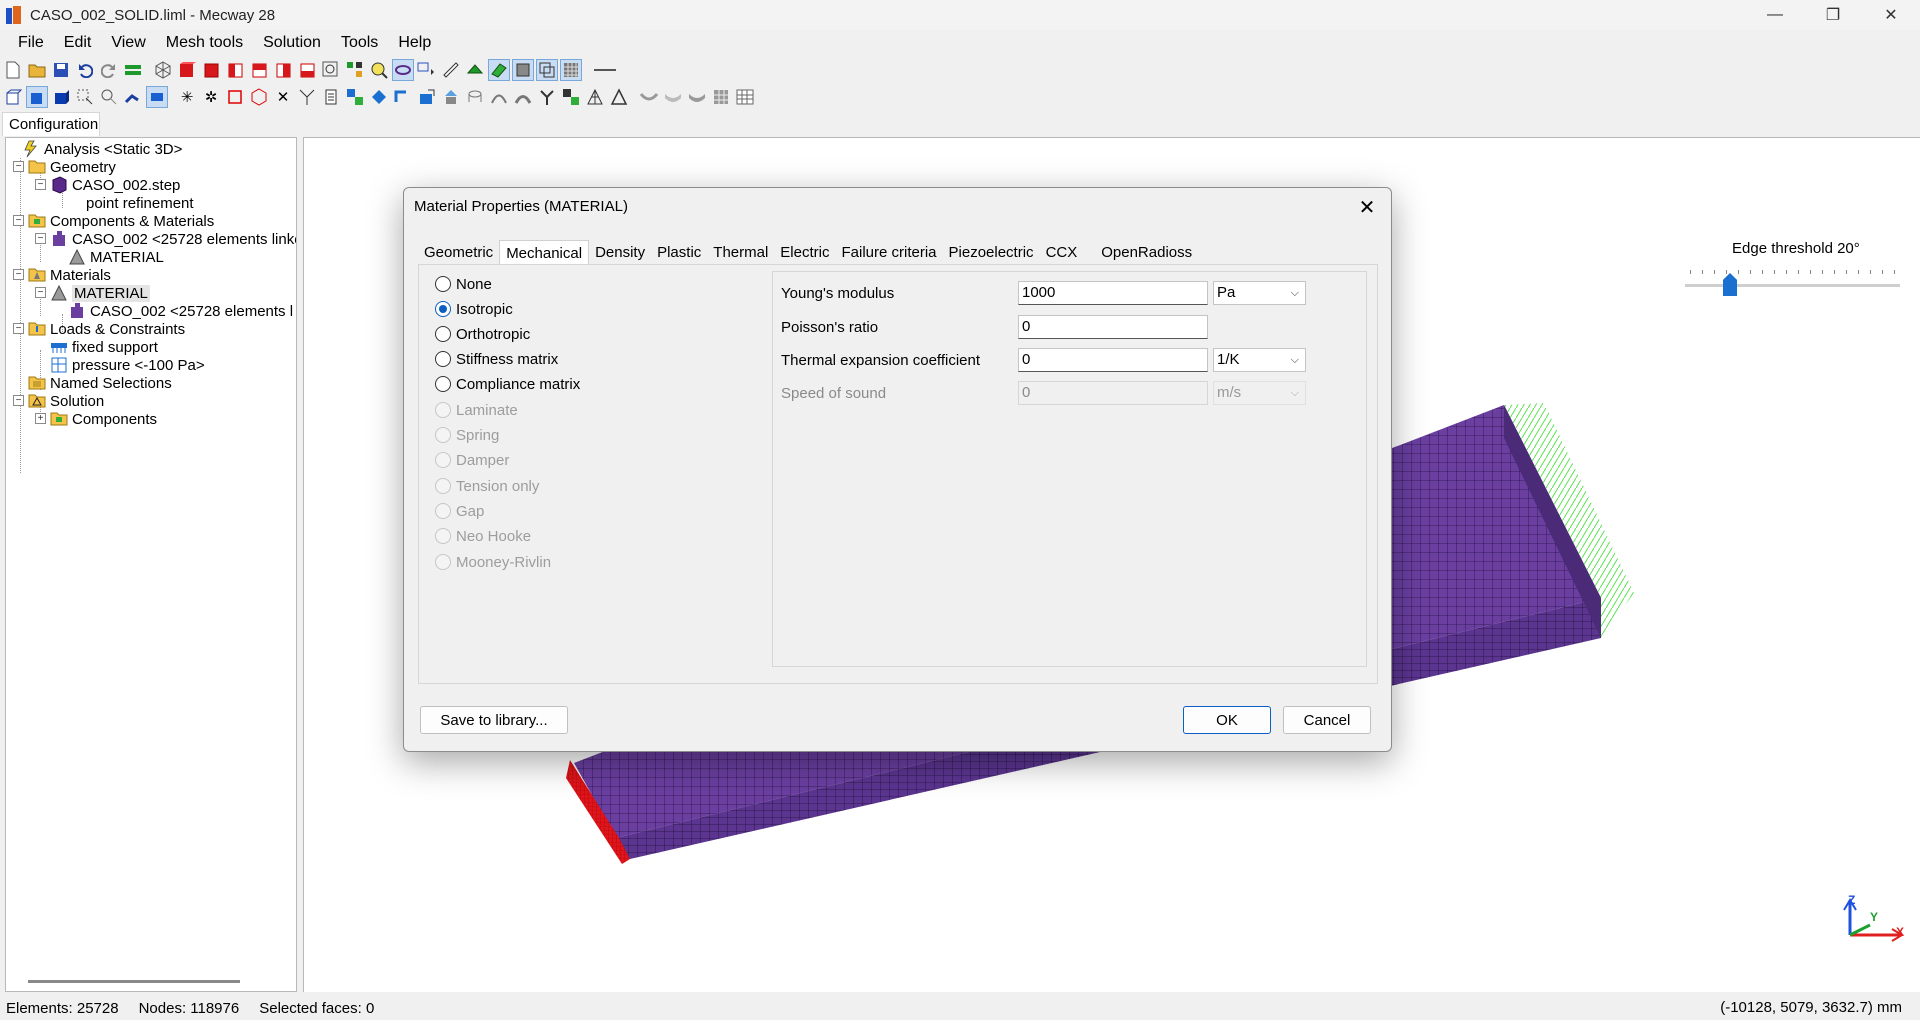 Image resolution: width=1920 pixels, height=1020 pixels. I want to click on layers-icon, so click(133, 70).